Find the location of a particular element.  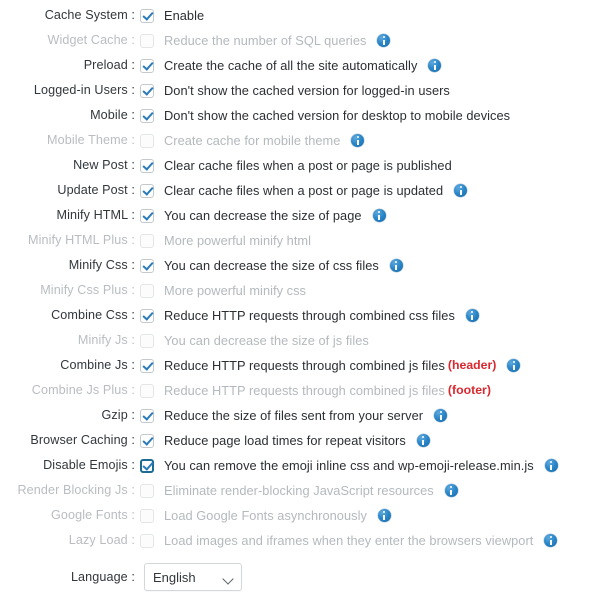

setting-description: You can decrease the size of css files is located at coordinates (271, 265).